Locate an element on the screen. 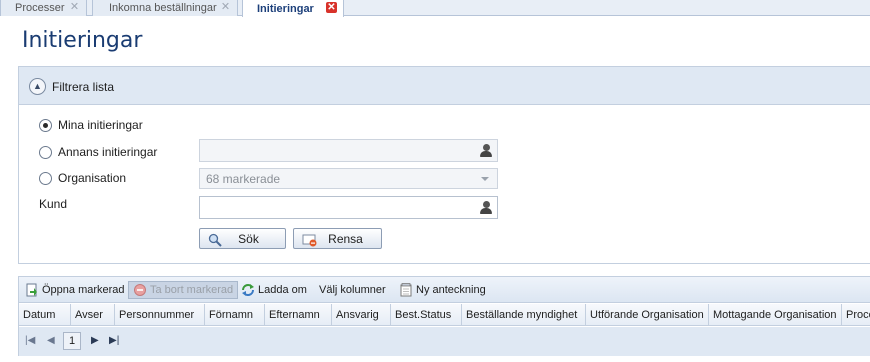  remove-icon is located at coordinates (140, 290).